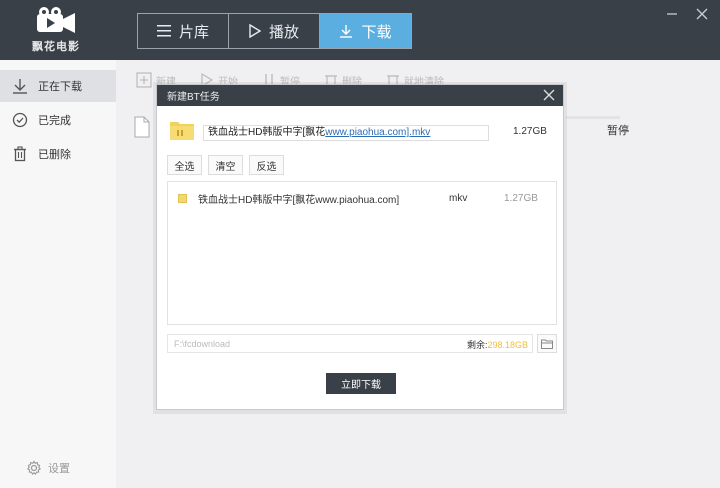  What do you see at coordinates (521, 198) in the screenshot?
I see `file-size: 1.27GB` at bounding box center [521, 198].